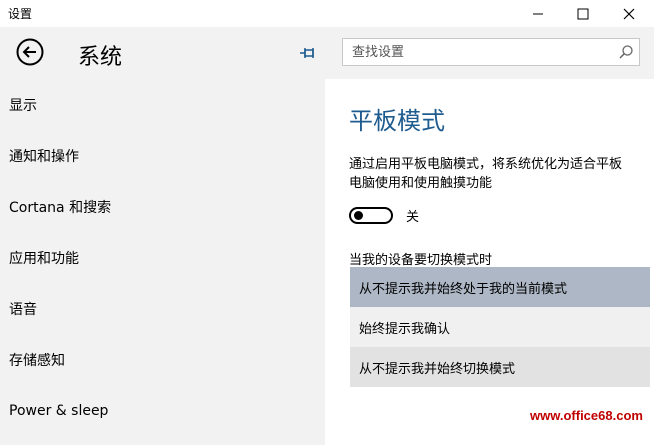 Image resolution: width=654 pixels, height=445 pixels. Describe the element at coordinates (59, 411) in the screenshot. I see `sidebar-item-label: Power & sleep` at that location.